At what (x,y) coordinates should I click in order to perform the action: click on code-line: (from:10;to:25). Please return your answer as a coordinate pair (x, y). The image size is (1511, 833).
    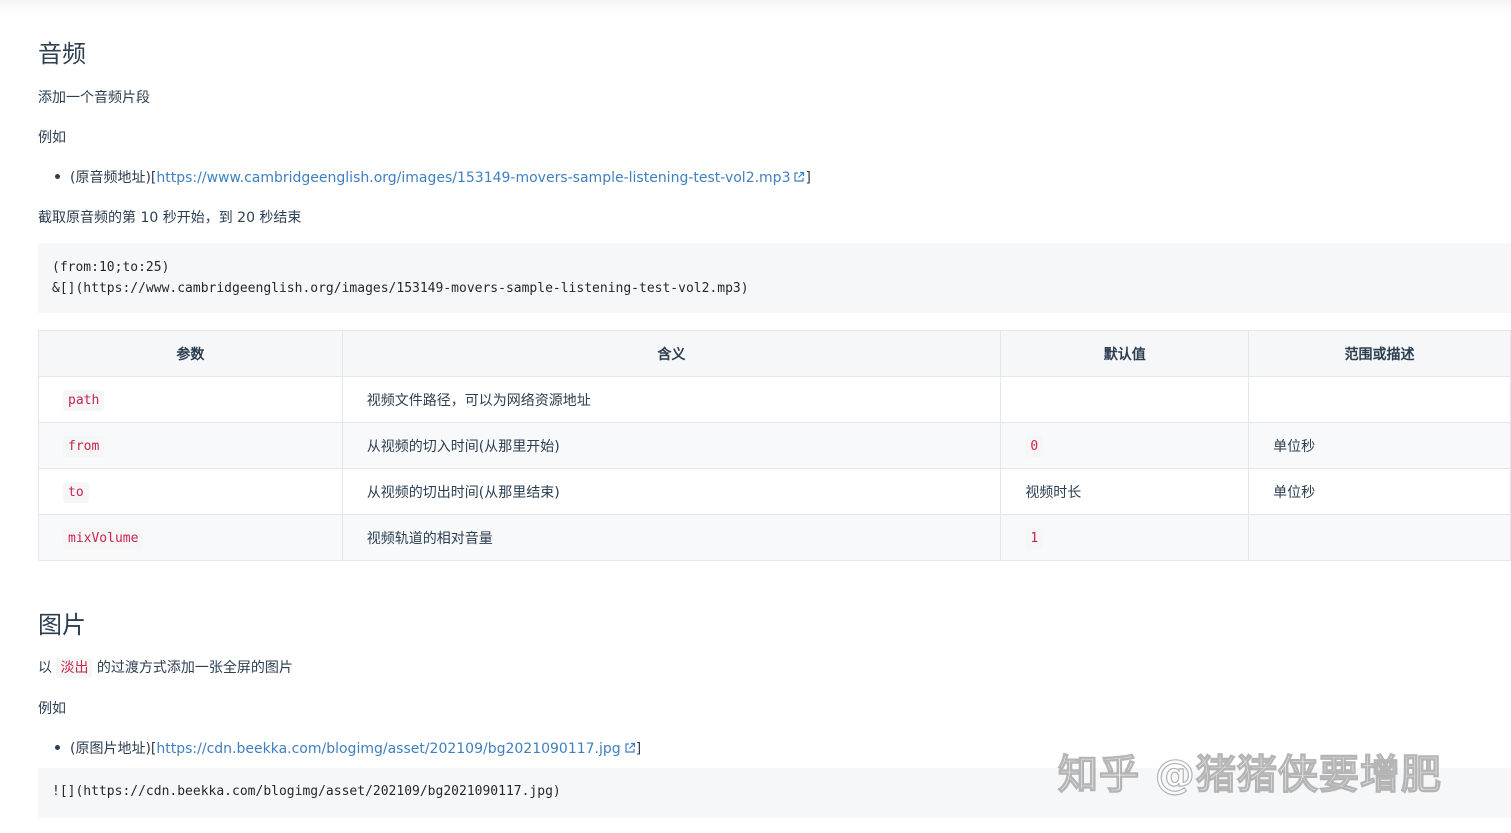
    Looking at the image, I should click on (111, 267).